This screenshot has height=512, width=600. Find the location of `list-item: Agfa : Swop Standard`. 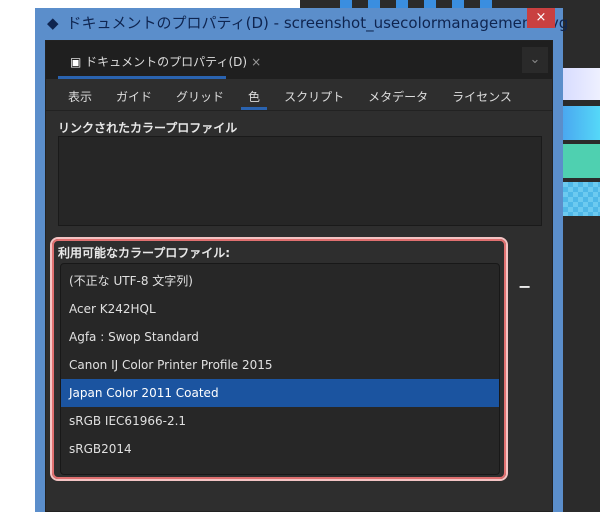

list-item: Agfa : Swop Standard is located at coordinates (280, 337).